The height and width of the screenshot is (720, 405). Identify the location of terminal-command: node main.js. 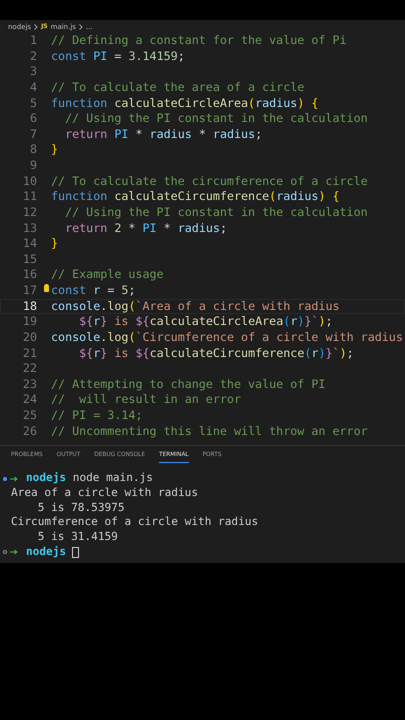
(112, 478).